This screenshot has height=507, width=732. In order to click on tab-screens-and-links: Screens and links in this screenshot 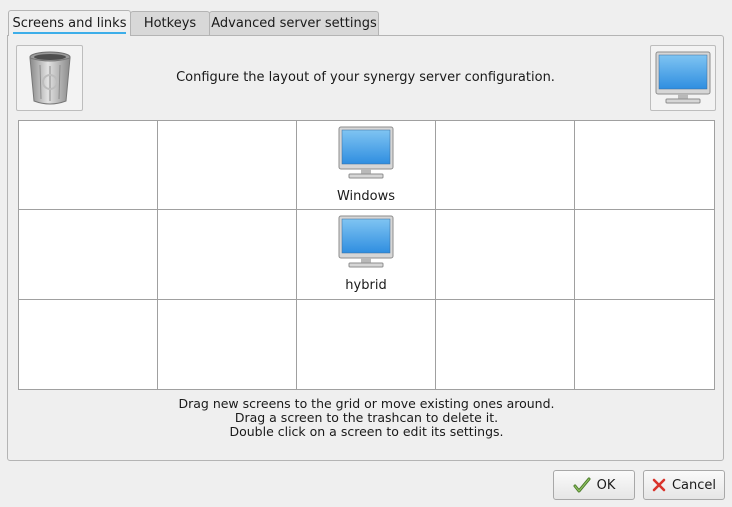, I will do `click(69, 23)`.